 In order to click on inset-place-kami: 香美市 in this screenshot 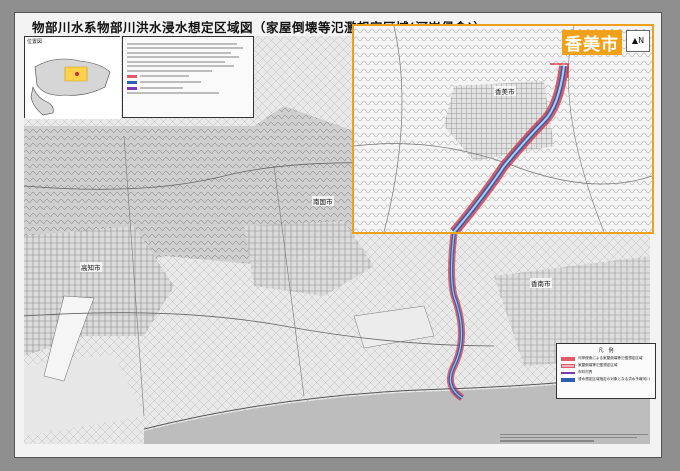, I will do `click(505, 91)`.